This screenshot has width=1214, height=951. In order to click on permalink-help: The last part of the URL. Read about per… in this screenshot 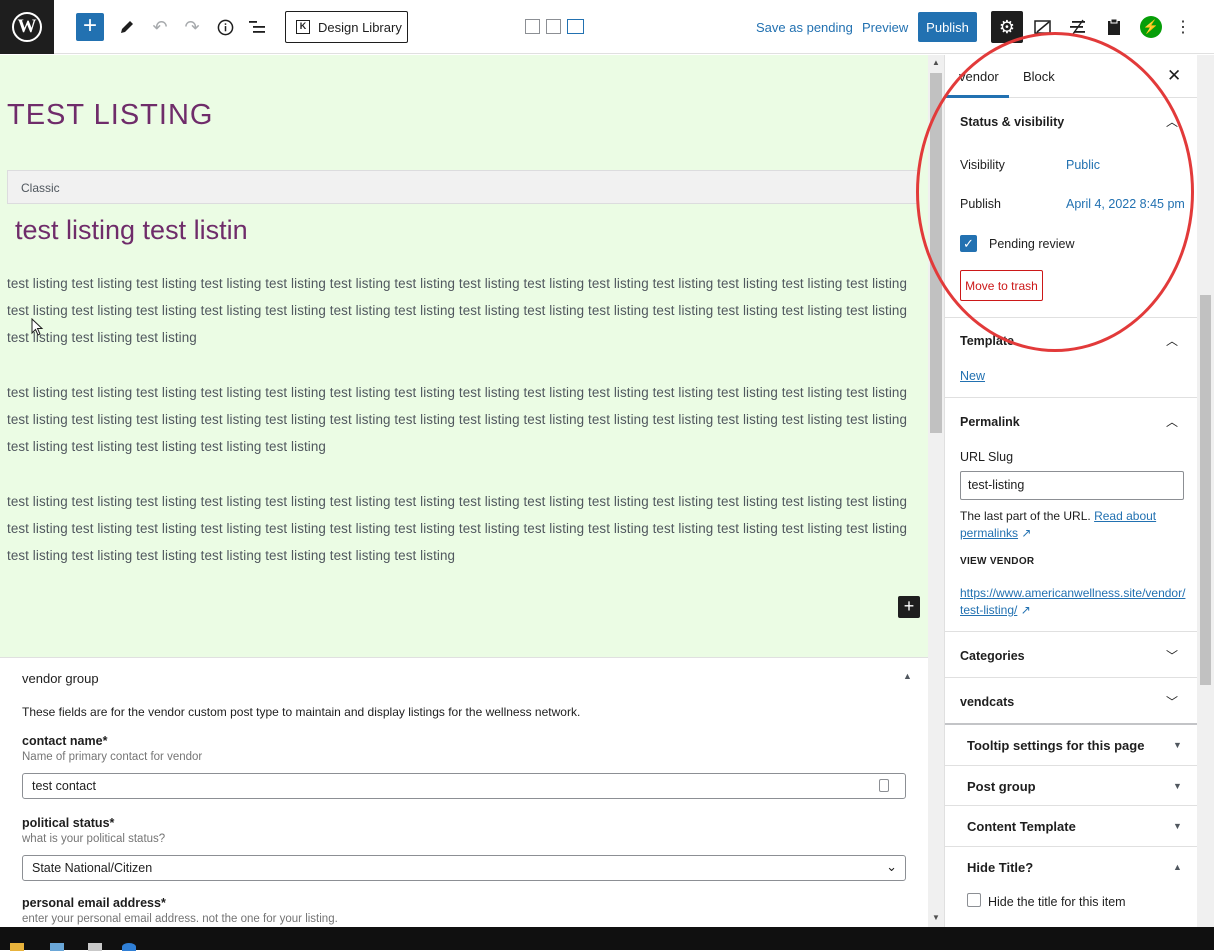, I will do `click(1072, 525)`.